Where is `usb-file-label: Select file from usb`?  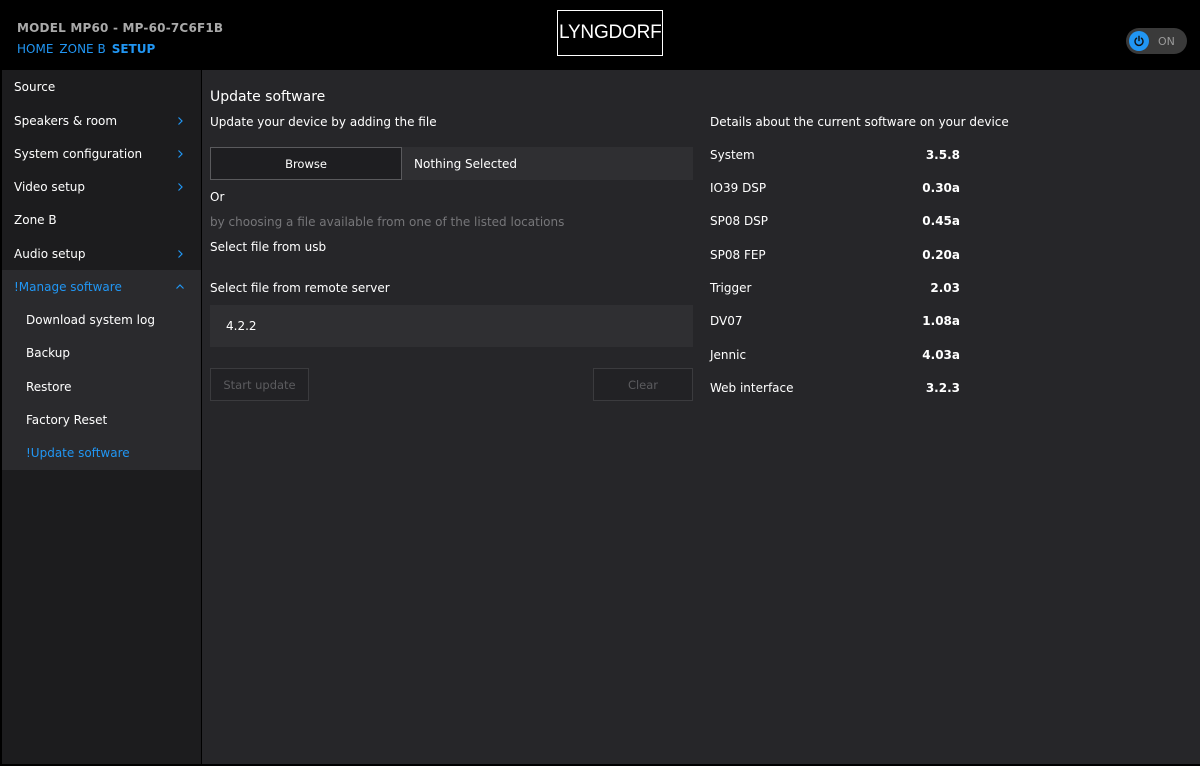 usb-file-label: Select file from usb is located at coordinates (268, 247).